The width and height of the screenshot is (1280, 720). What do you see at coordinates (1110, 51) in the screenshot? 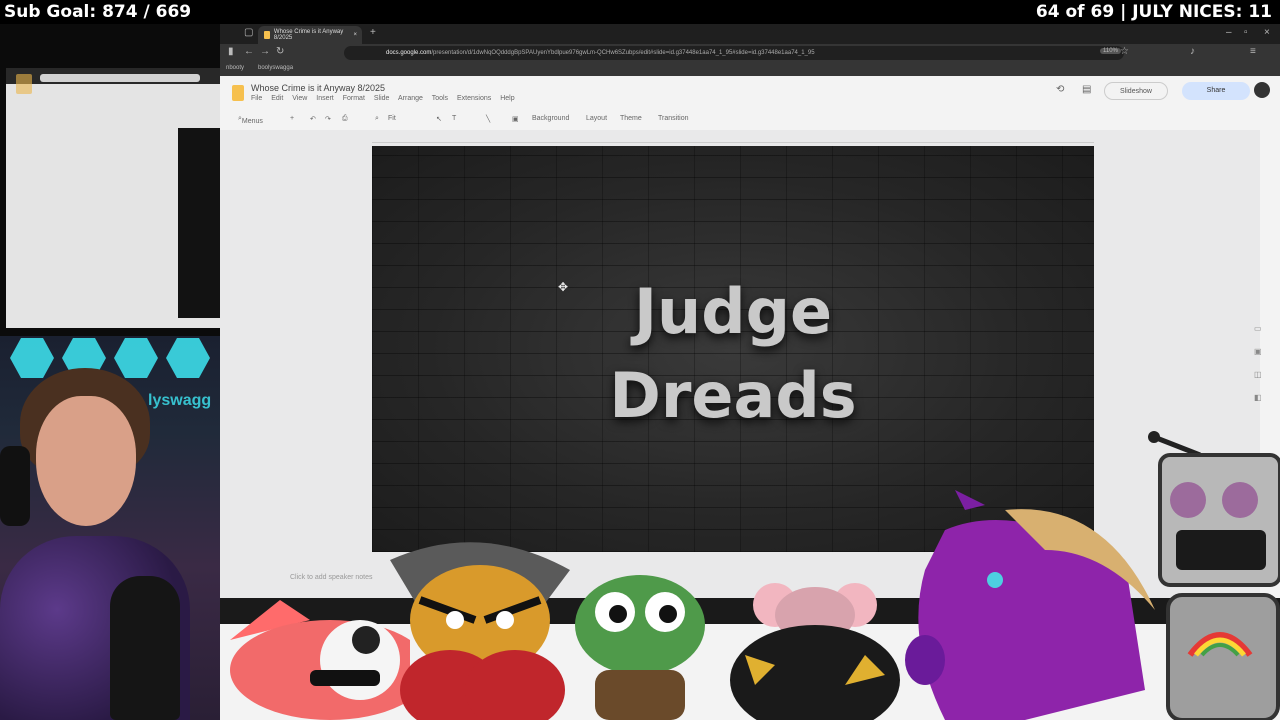
I see `zoom-indicator: 110%` at bounding box center [1110, 51].